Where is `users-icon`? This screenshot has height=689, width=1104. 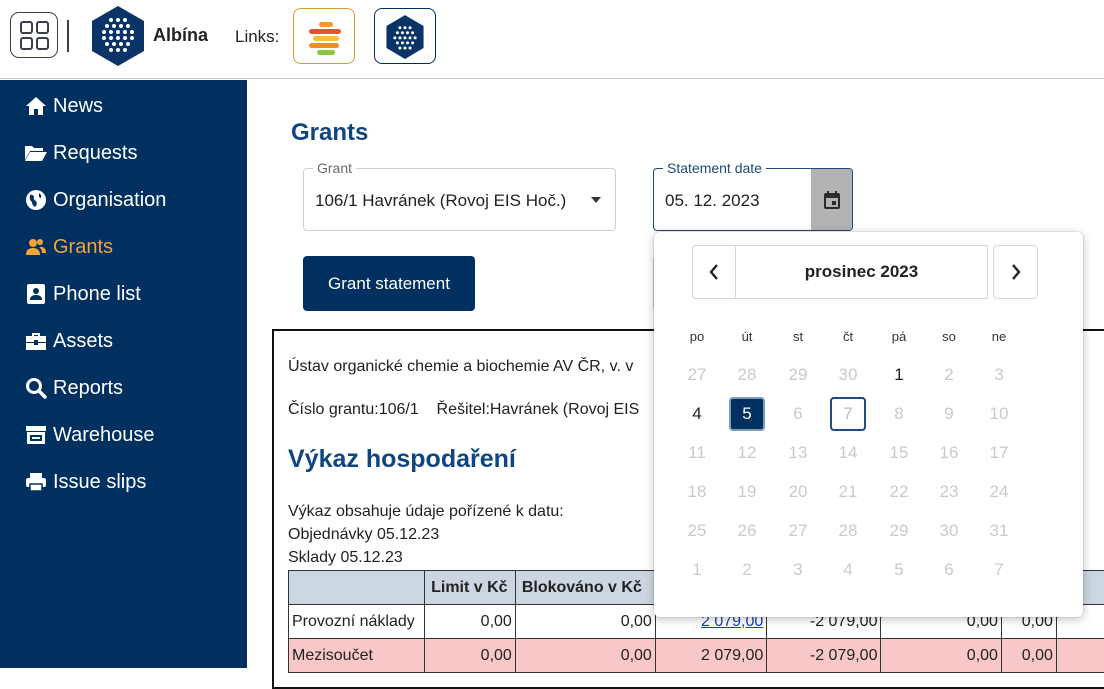 users-icon is located at coordinates (36, 247).